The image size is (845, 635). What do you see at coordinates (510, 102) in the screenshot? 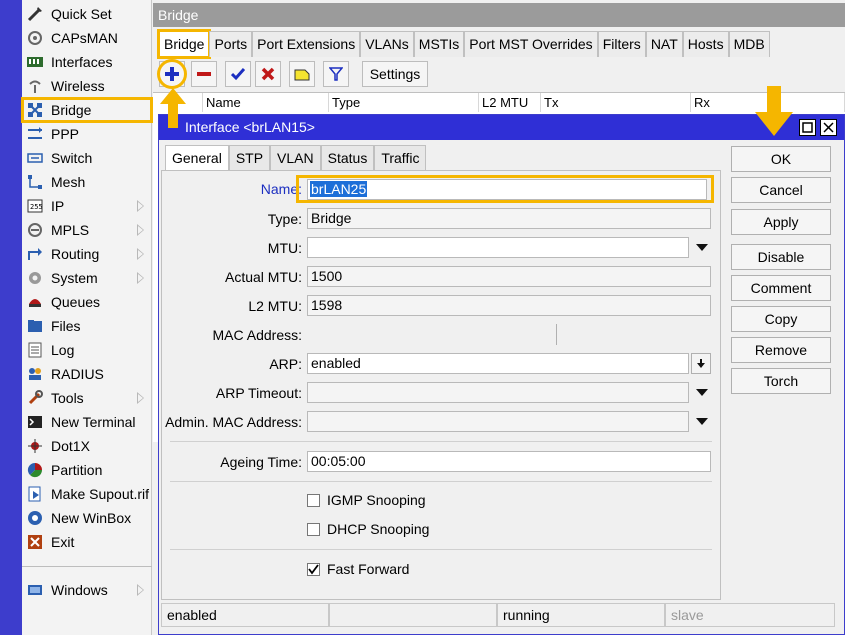
I see `column-header-l2-mtu: L2 MTU` at bounding box center [510, 102].